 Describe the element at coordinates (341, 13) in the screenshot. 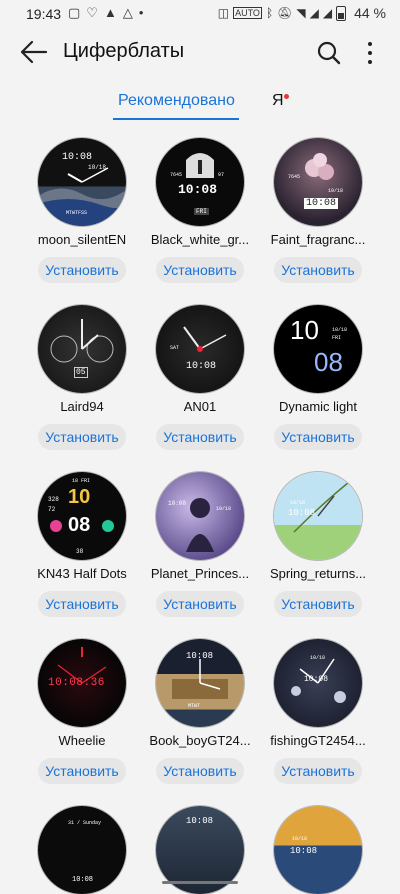

I see `battery-icon` at that location.